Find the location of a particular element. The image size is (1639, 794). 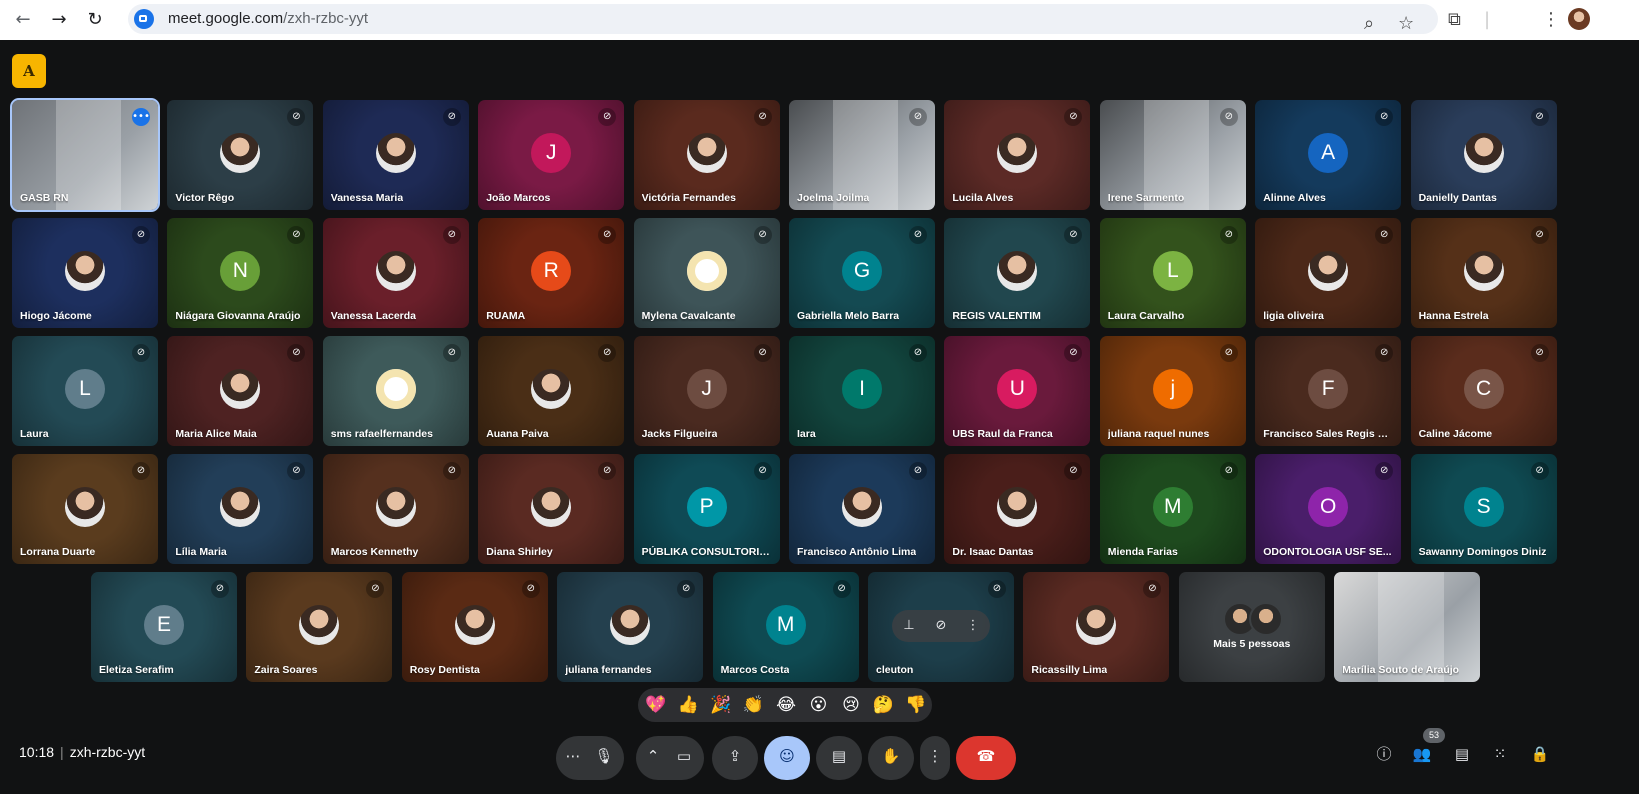

microphone-icon: 🎙 is located at coordinates (604, 758).